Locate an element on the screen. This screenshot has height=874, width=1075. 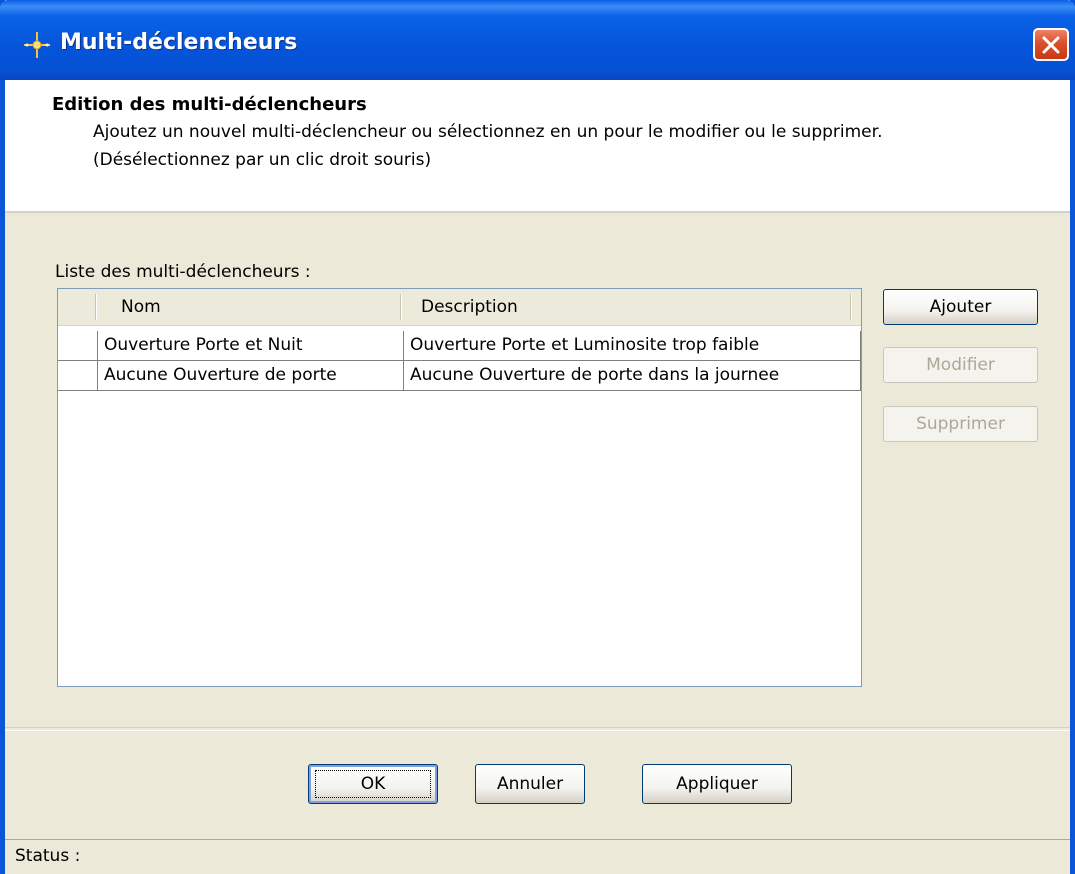
title-bar: Multi-déclencheurs is located at coordinates (537, 40).